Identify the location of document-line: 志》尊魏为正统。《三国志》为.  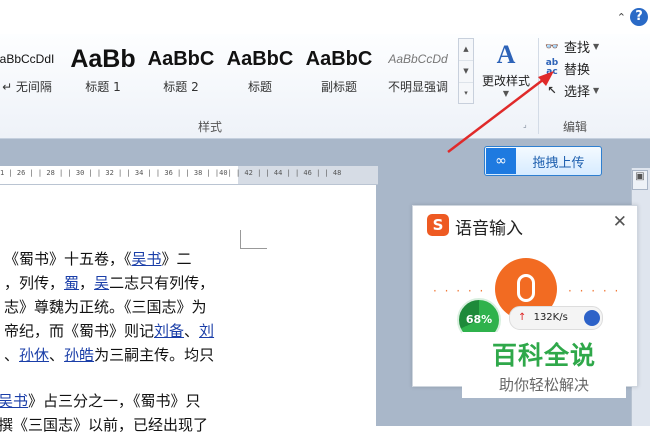
(105, 306).